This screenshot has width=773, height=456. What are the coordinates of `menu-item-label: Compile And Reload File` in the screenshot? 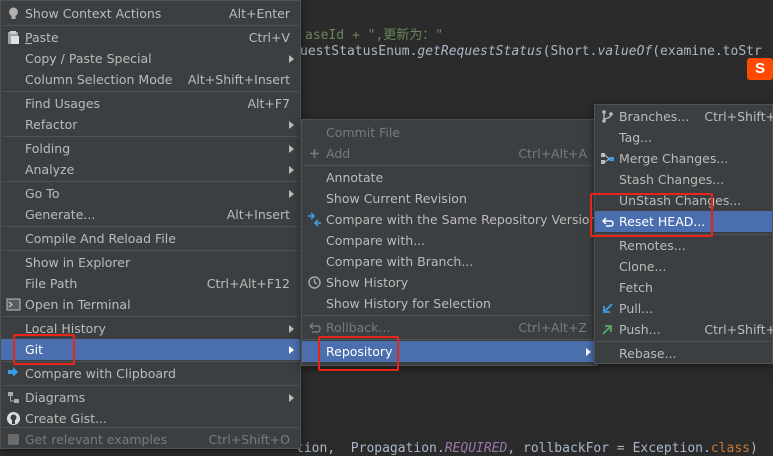 It's located at (100, 238).